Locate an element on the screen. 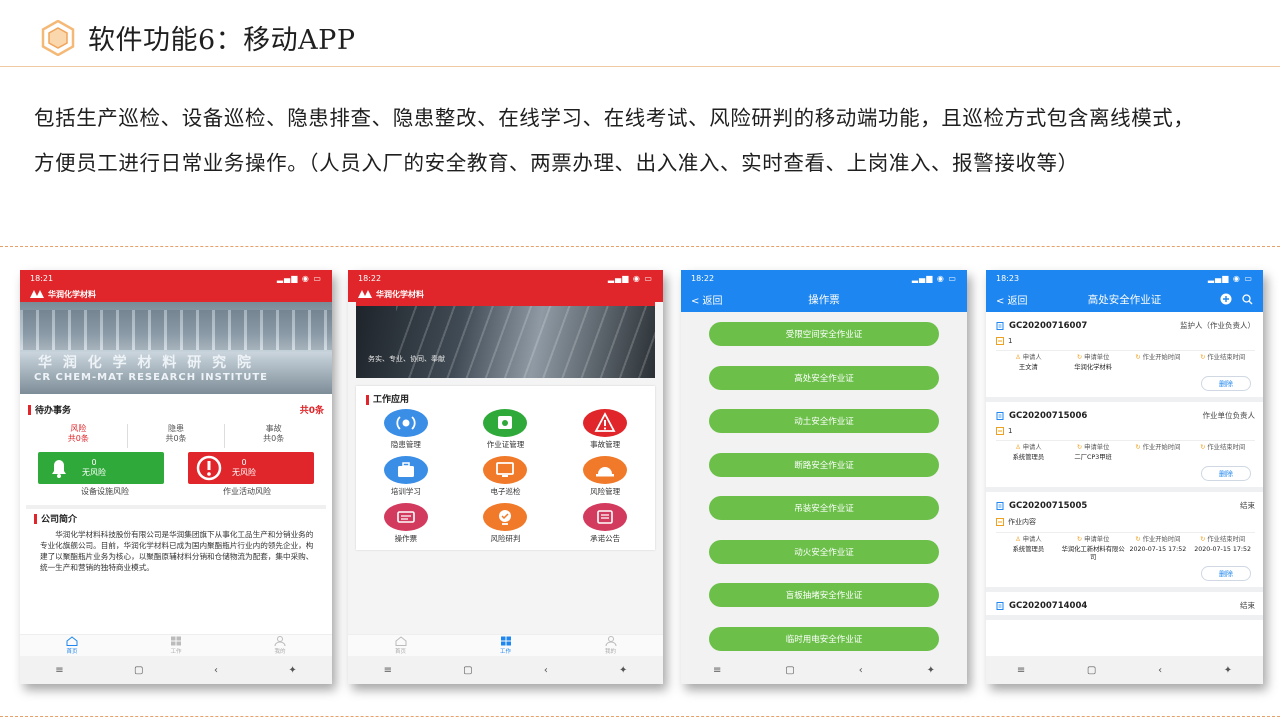  app-grid: 隐患管理 作业证管理 事故管理培训学习 电子巡检 风险管理操作票 风险研判 承诺公告 is located at coordinates (505, 476).